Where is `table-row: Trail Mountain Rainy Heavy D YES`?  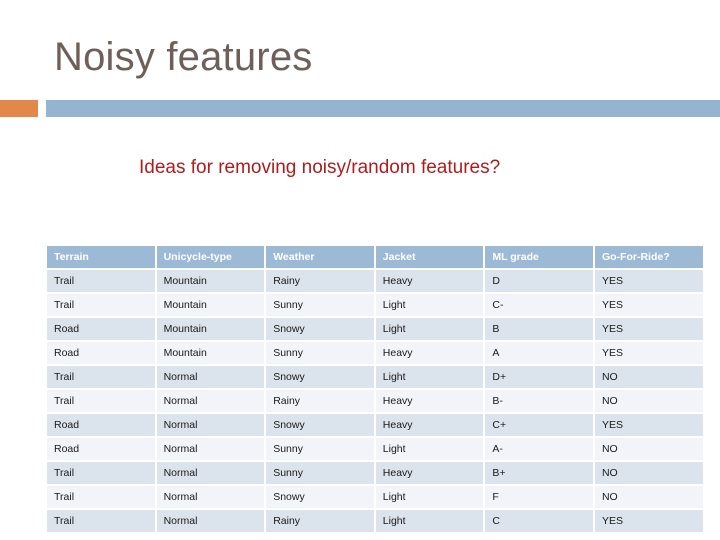 table-row: Trail Mountain Rainy Heavy D YES is located at coordinates (375, 281).